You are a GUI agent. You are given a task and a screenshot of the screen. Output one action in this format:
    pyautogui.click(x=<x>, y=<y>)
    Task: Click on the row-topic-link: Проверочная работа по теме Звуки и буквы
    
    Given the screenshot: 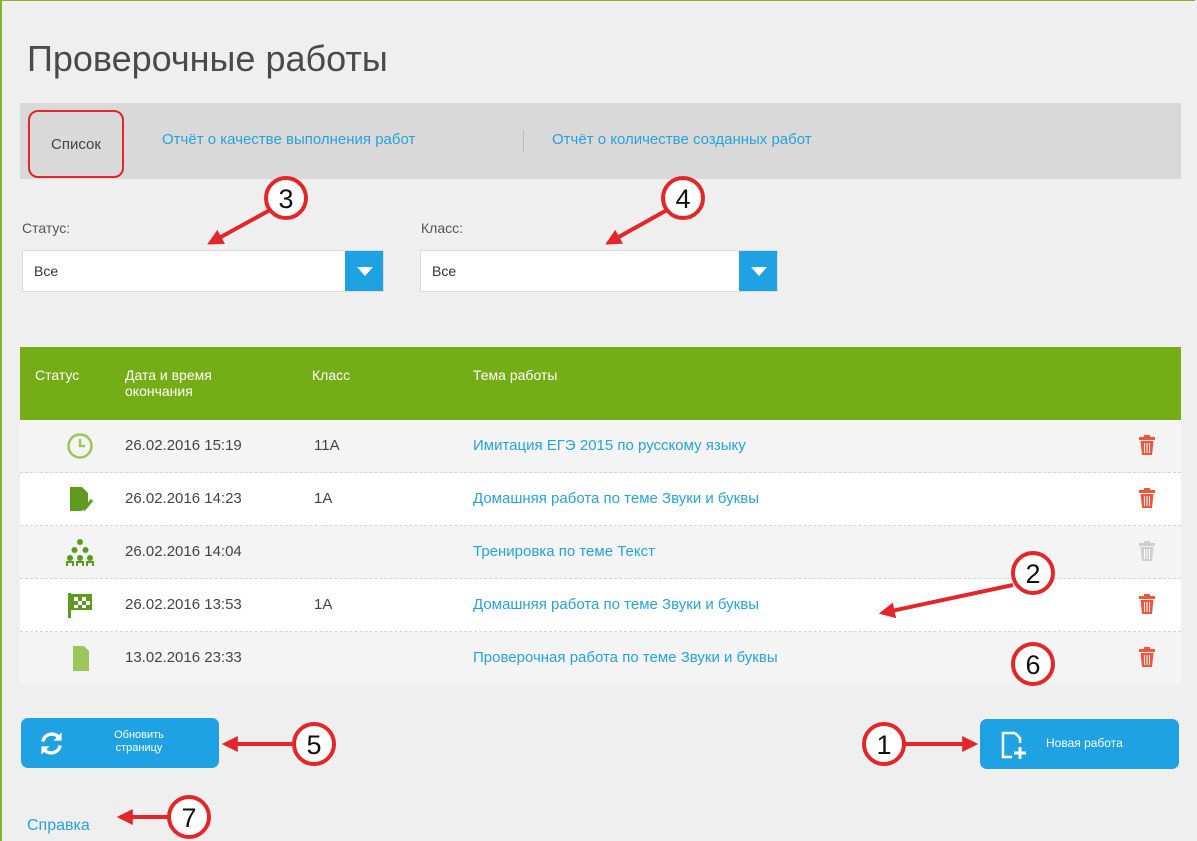 What is the action you would take?
    pyautogui.click(x=625, y=657)
    